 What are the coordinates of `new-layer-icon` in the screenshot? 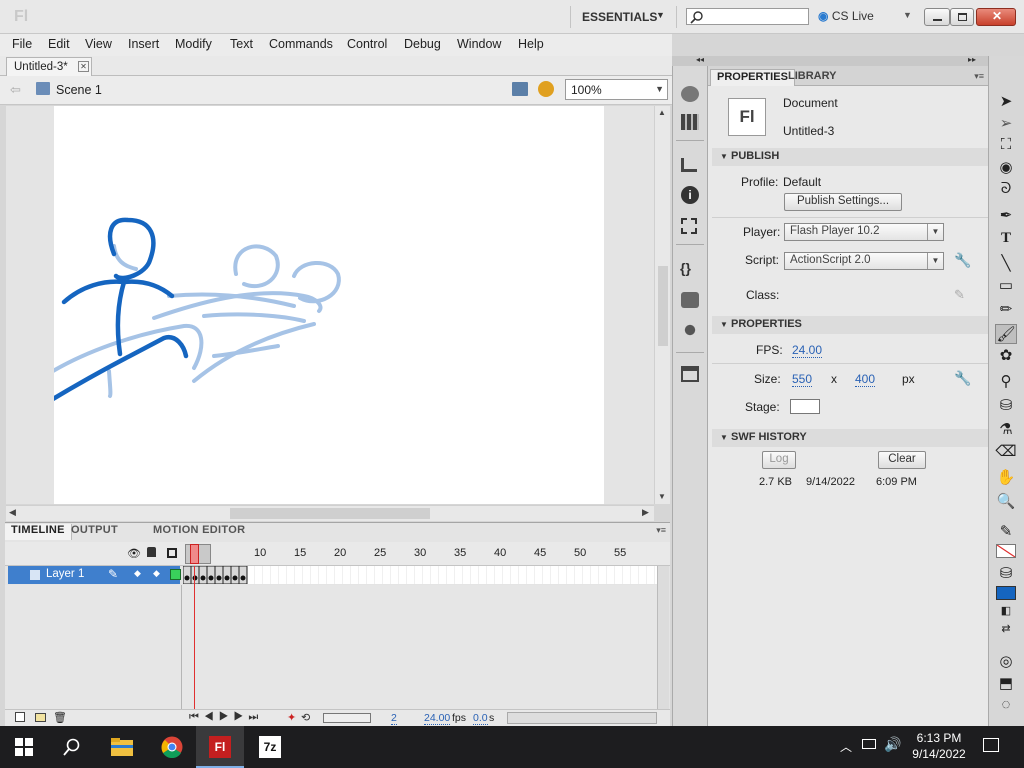 It's located at (20, 717).